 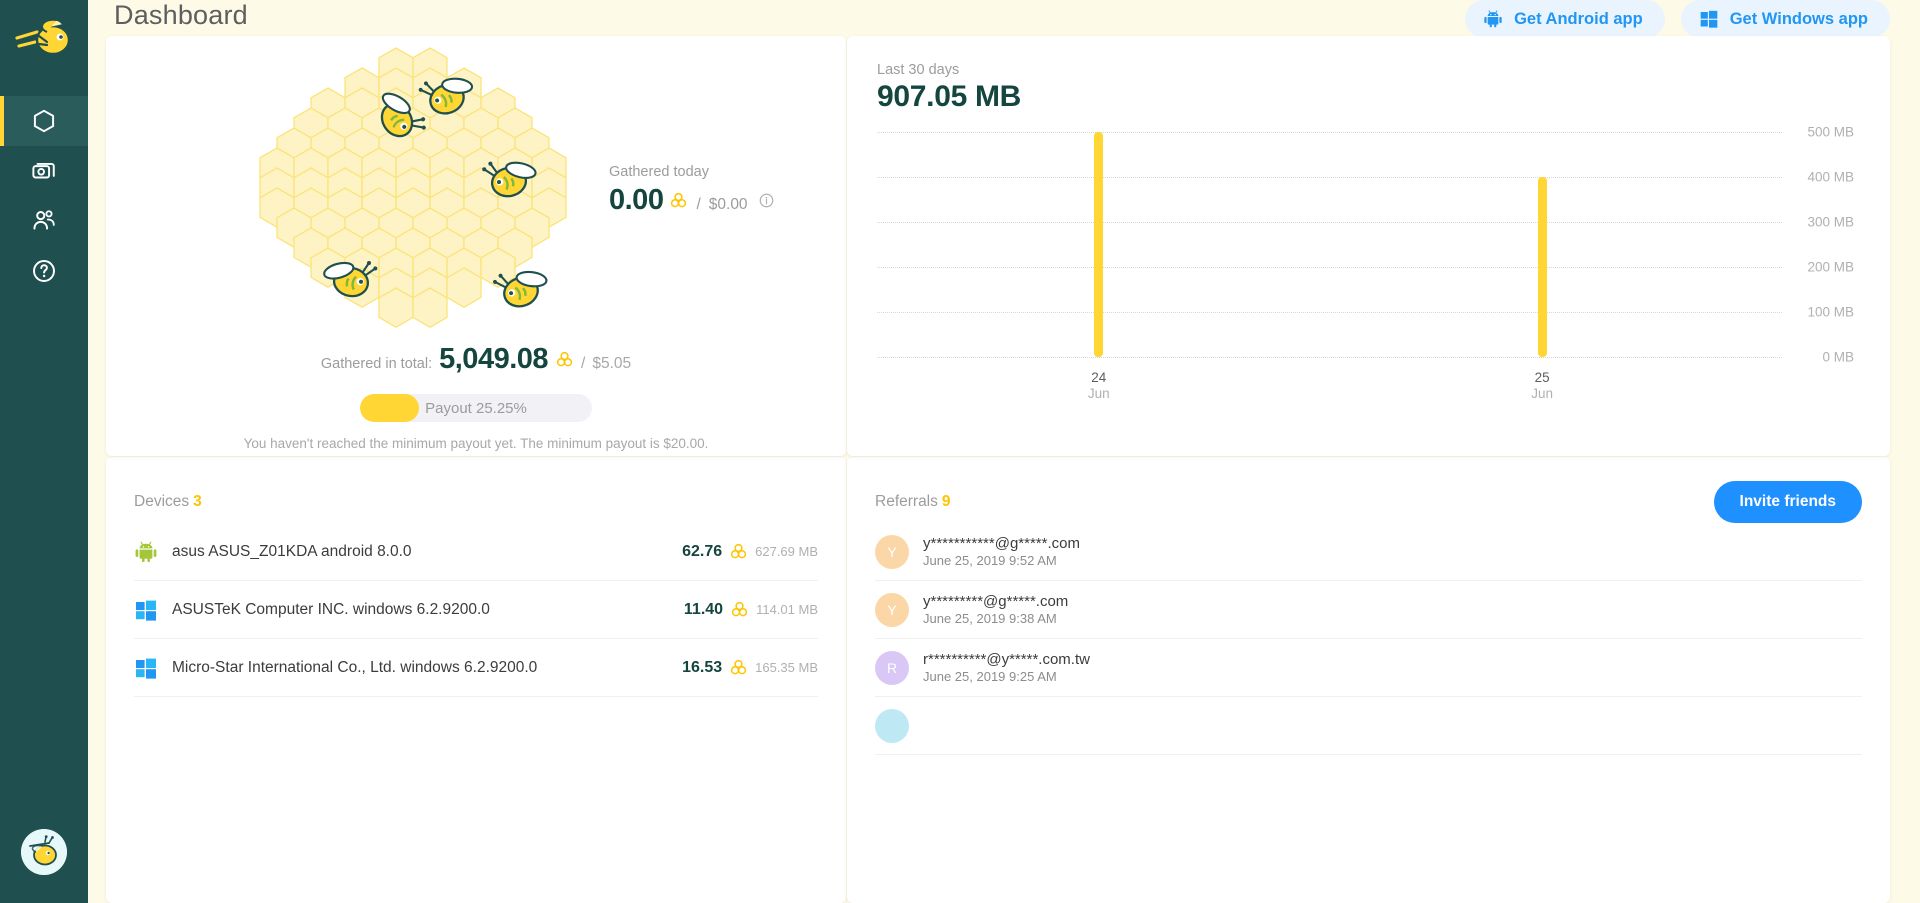 I want to click on sidebar-item-help, so click(x=44, y=271).